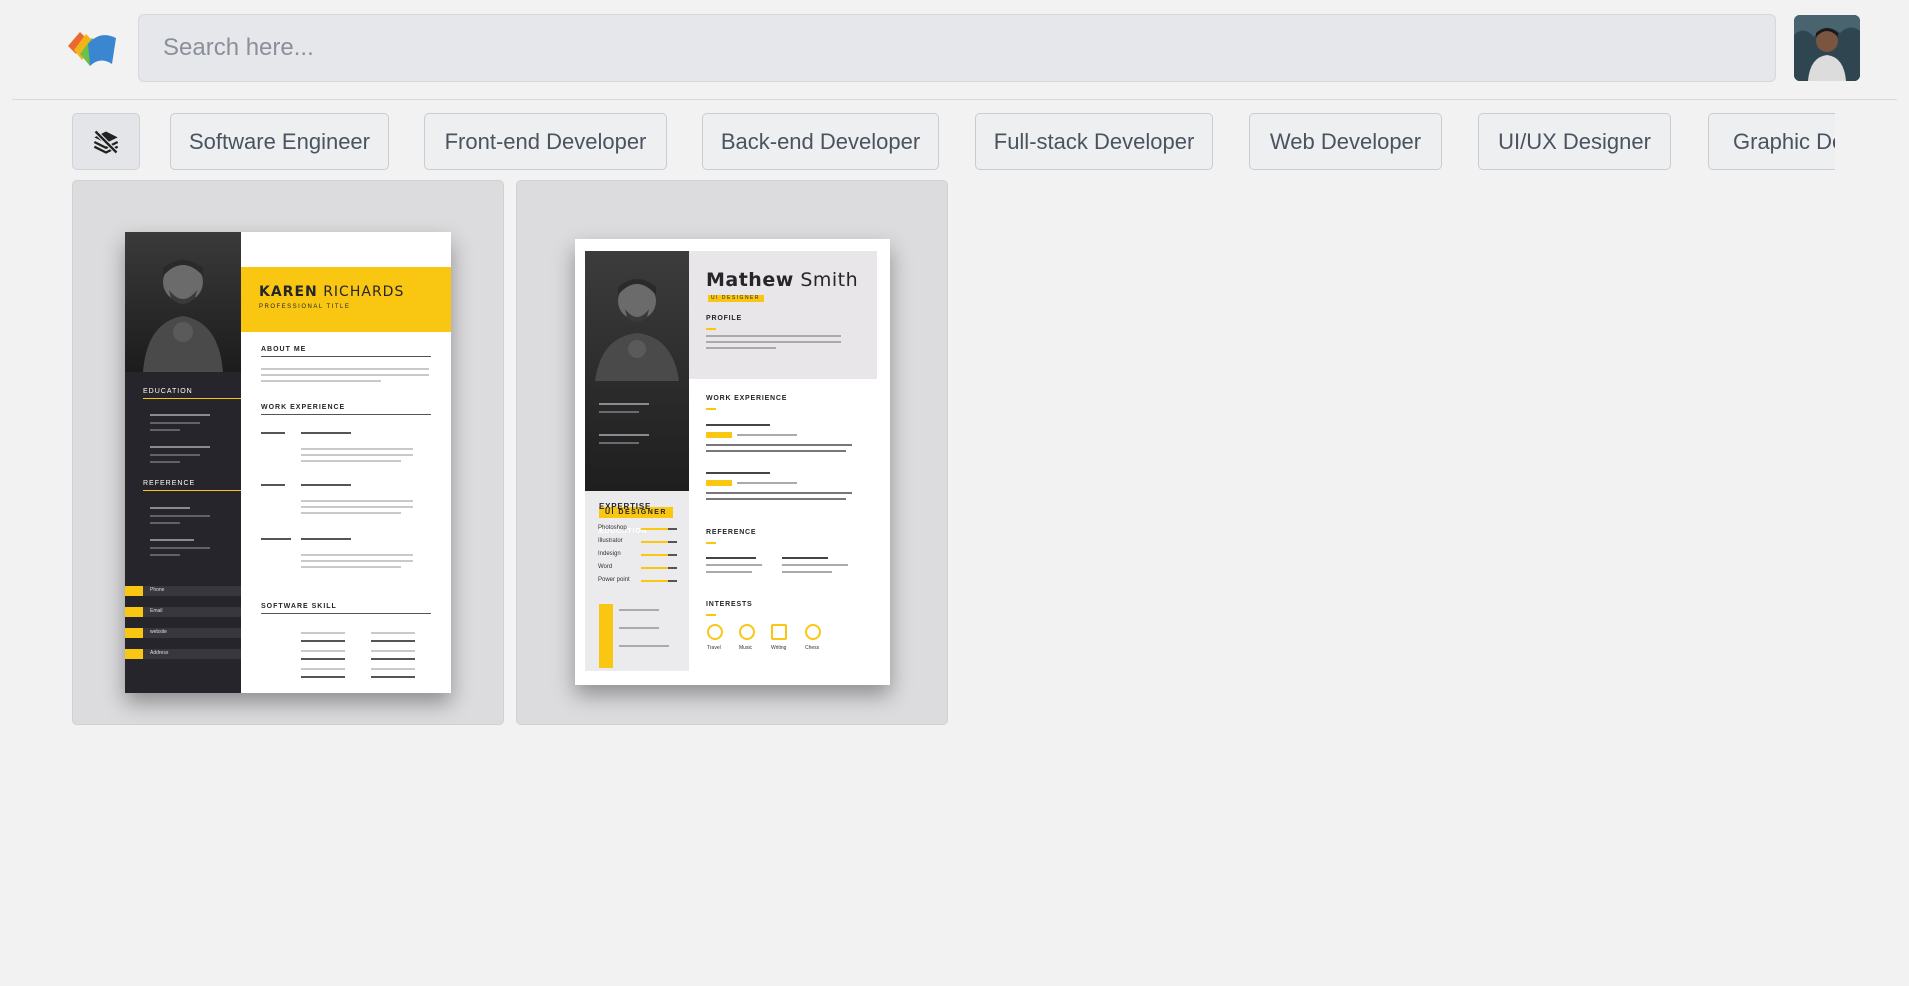  Describe the element at coordinates (612, 528) in the screenshot. I see `skill-label: Photoshop` at that location.